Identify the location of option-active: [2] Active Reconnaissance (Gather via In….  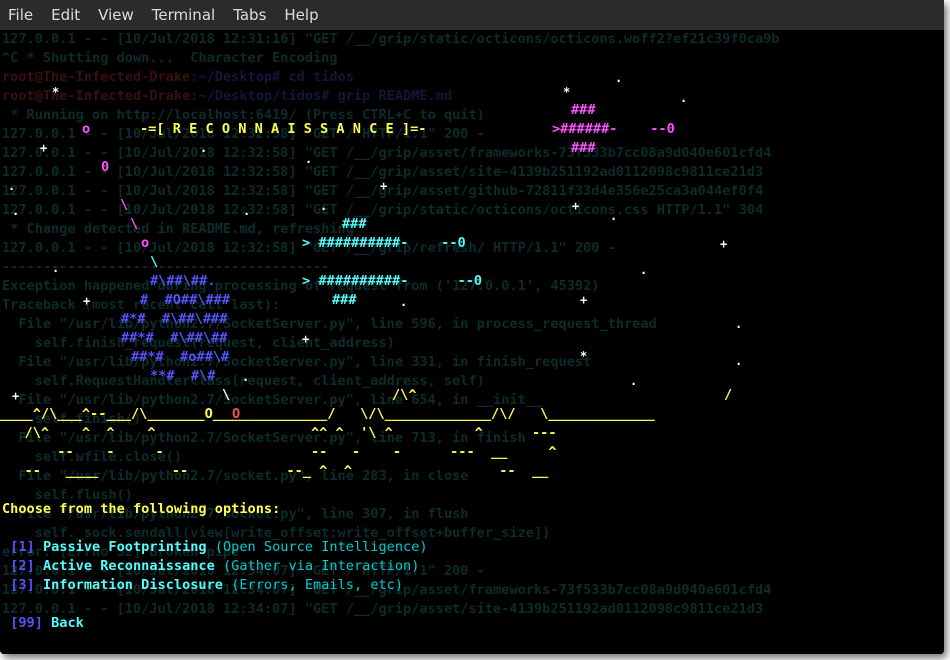
(215, 566).